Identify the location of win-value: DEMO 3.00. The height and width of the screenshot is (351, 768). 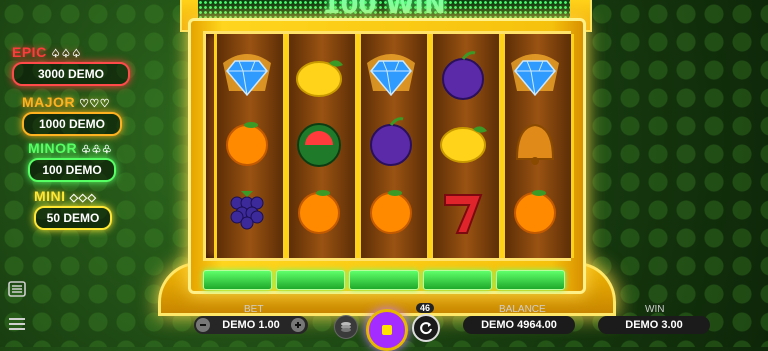
(654, 325).